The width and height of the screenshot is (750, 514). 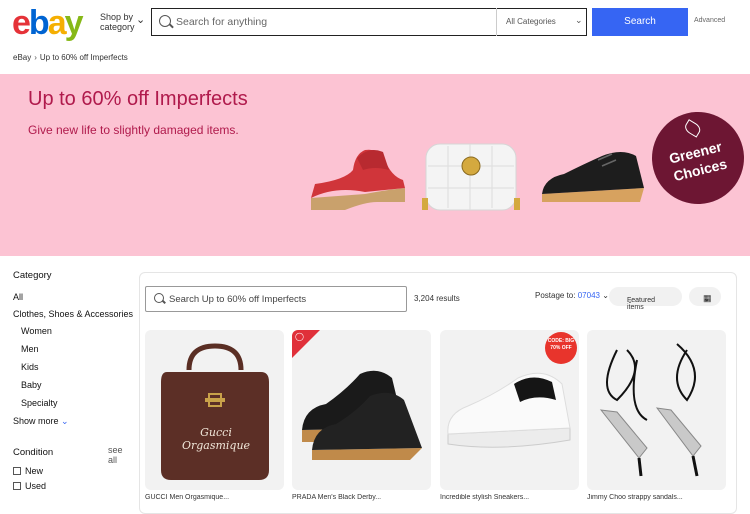 I want to click on category-women: Women, so click(x=36, y=331).